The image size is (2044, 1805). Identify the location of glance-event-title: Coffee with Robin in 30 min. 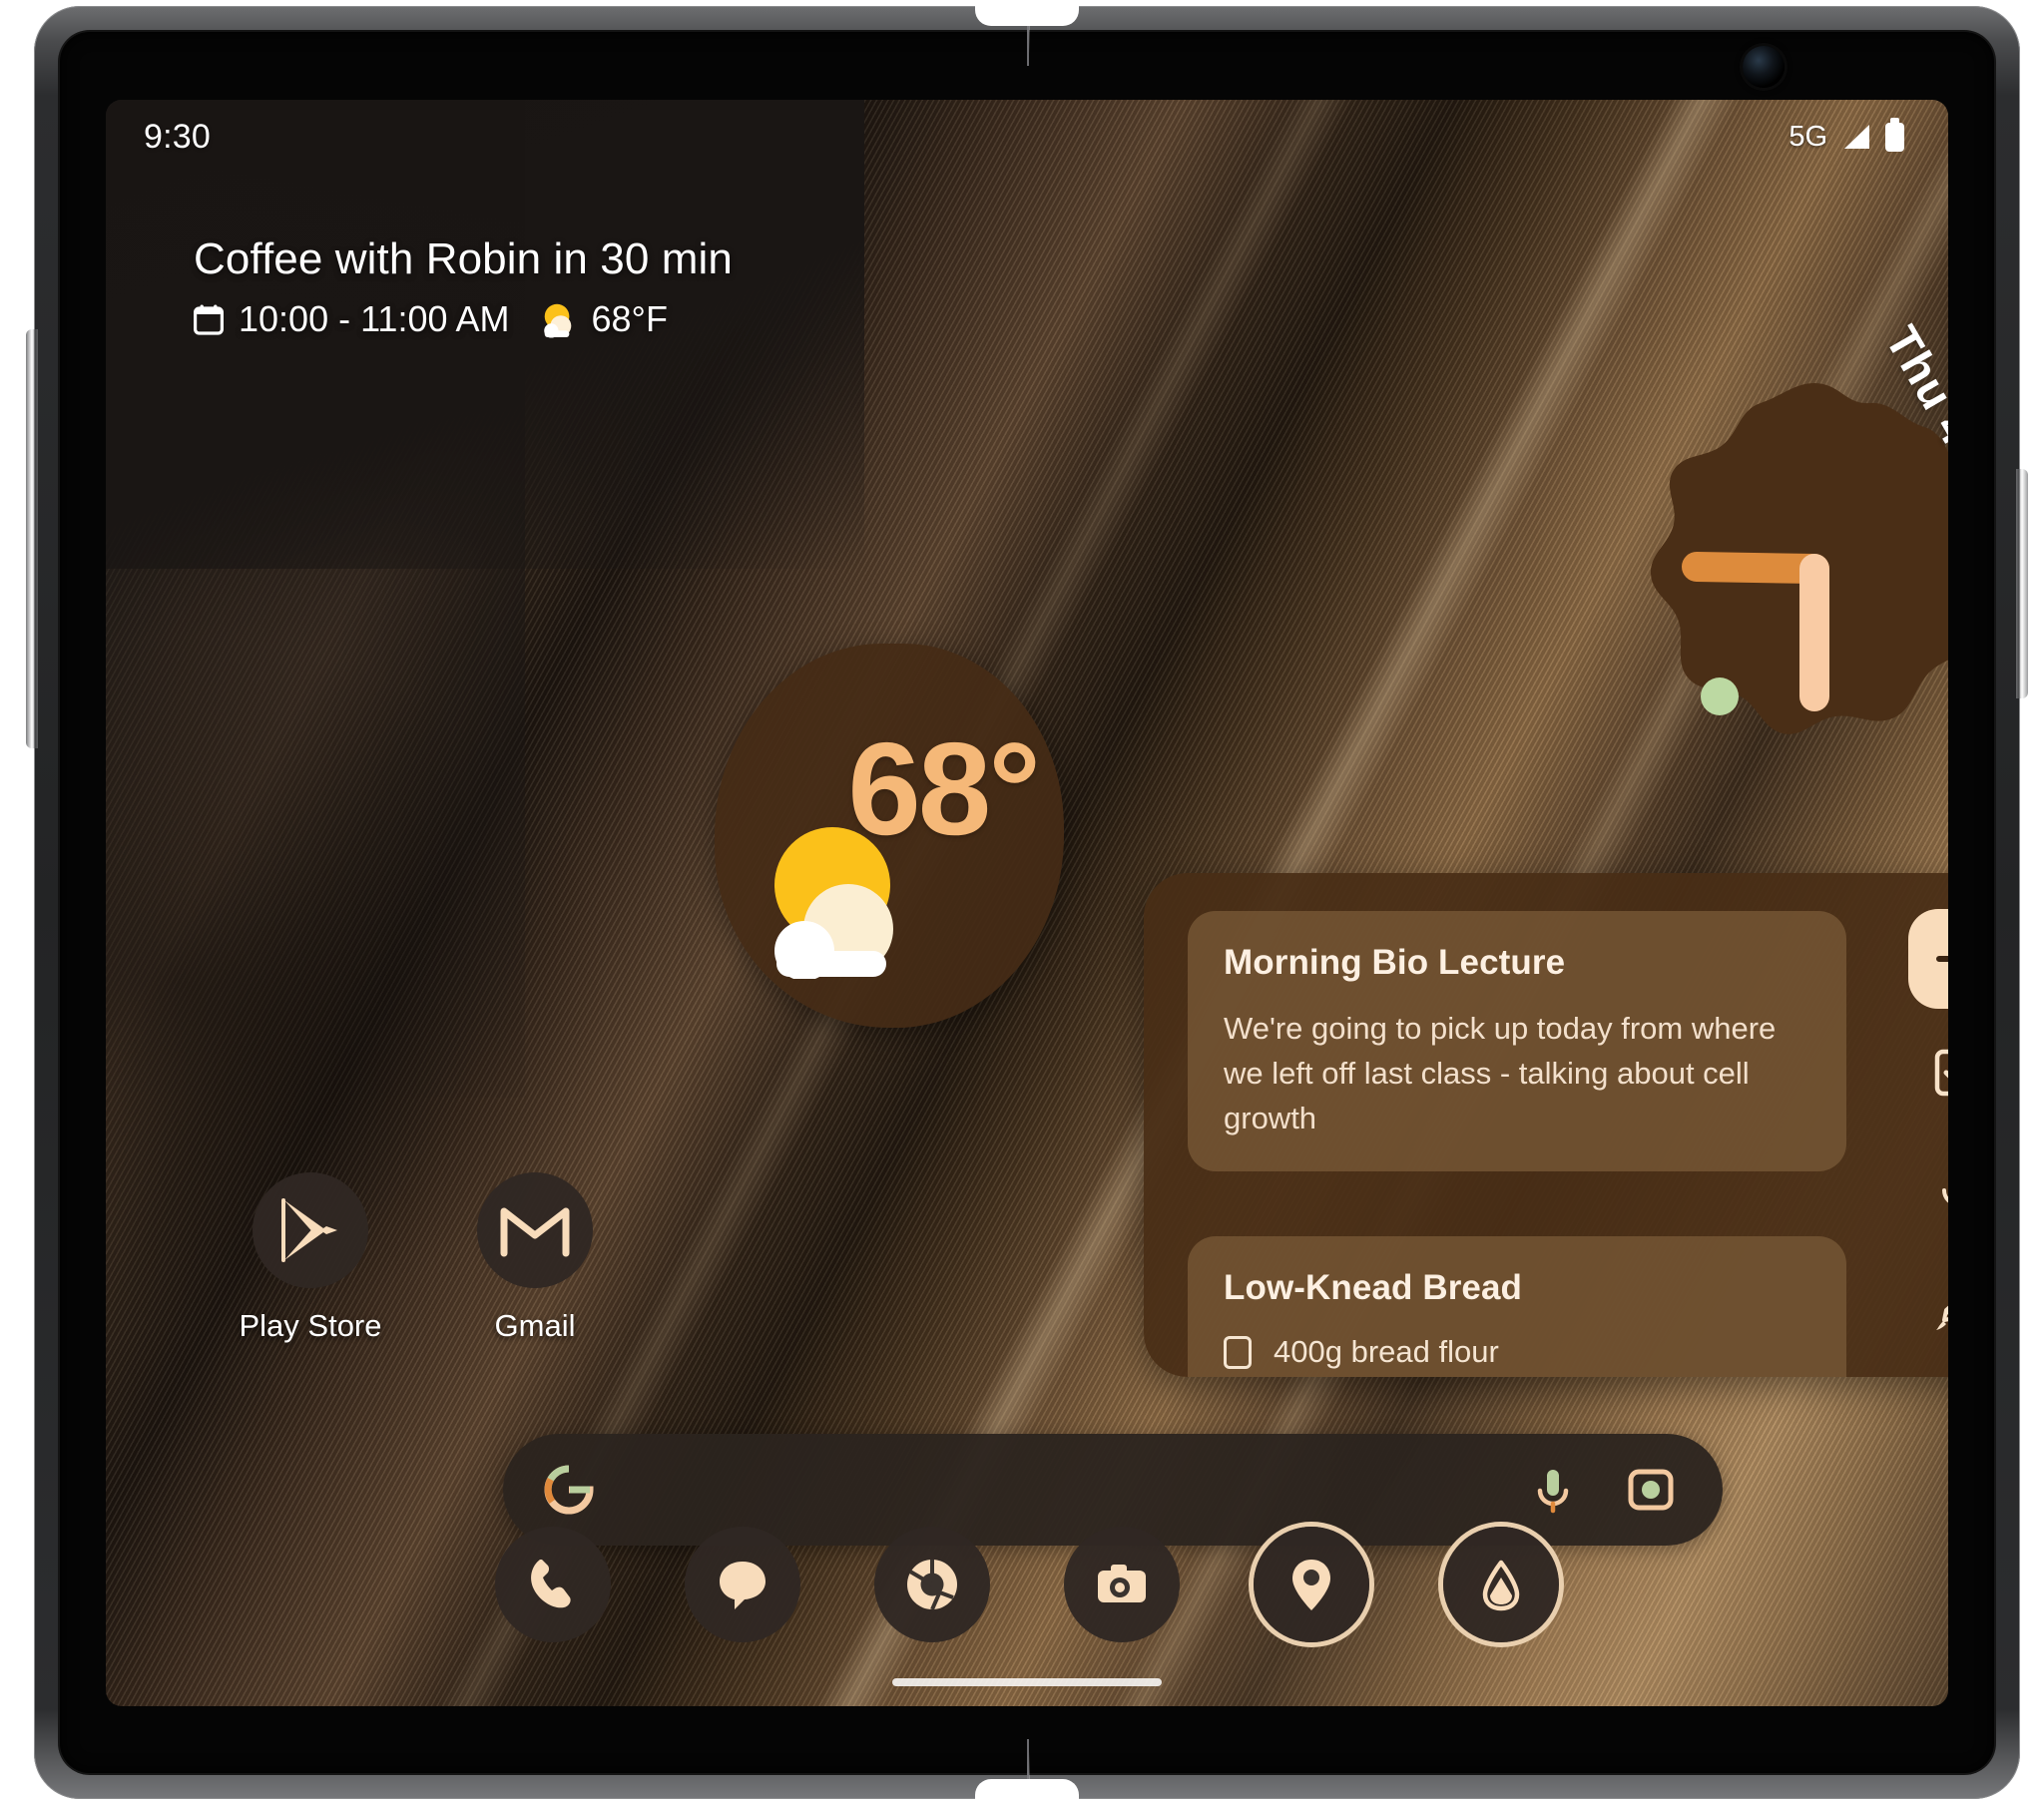
(463, 258).